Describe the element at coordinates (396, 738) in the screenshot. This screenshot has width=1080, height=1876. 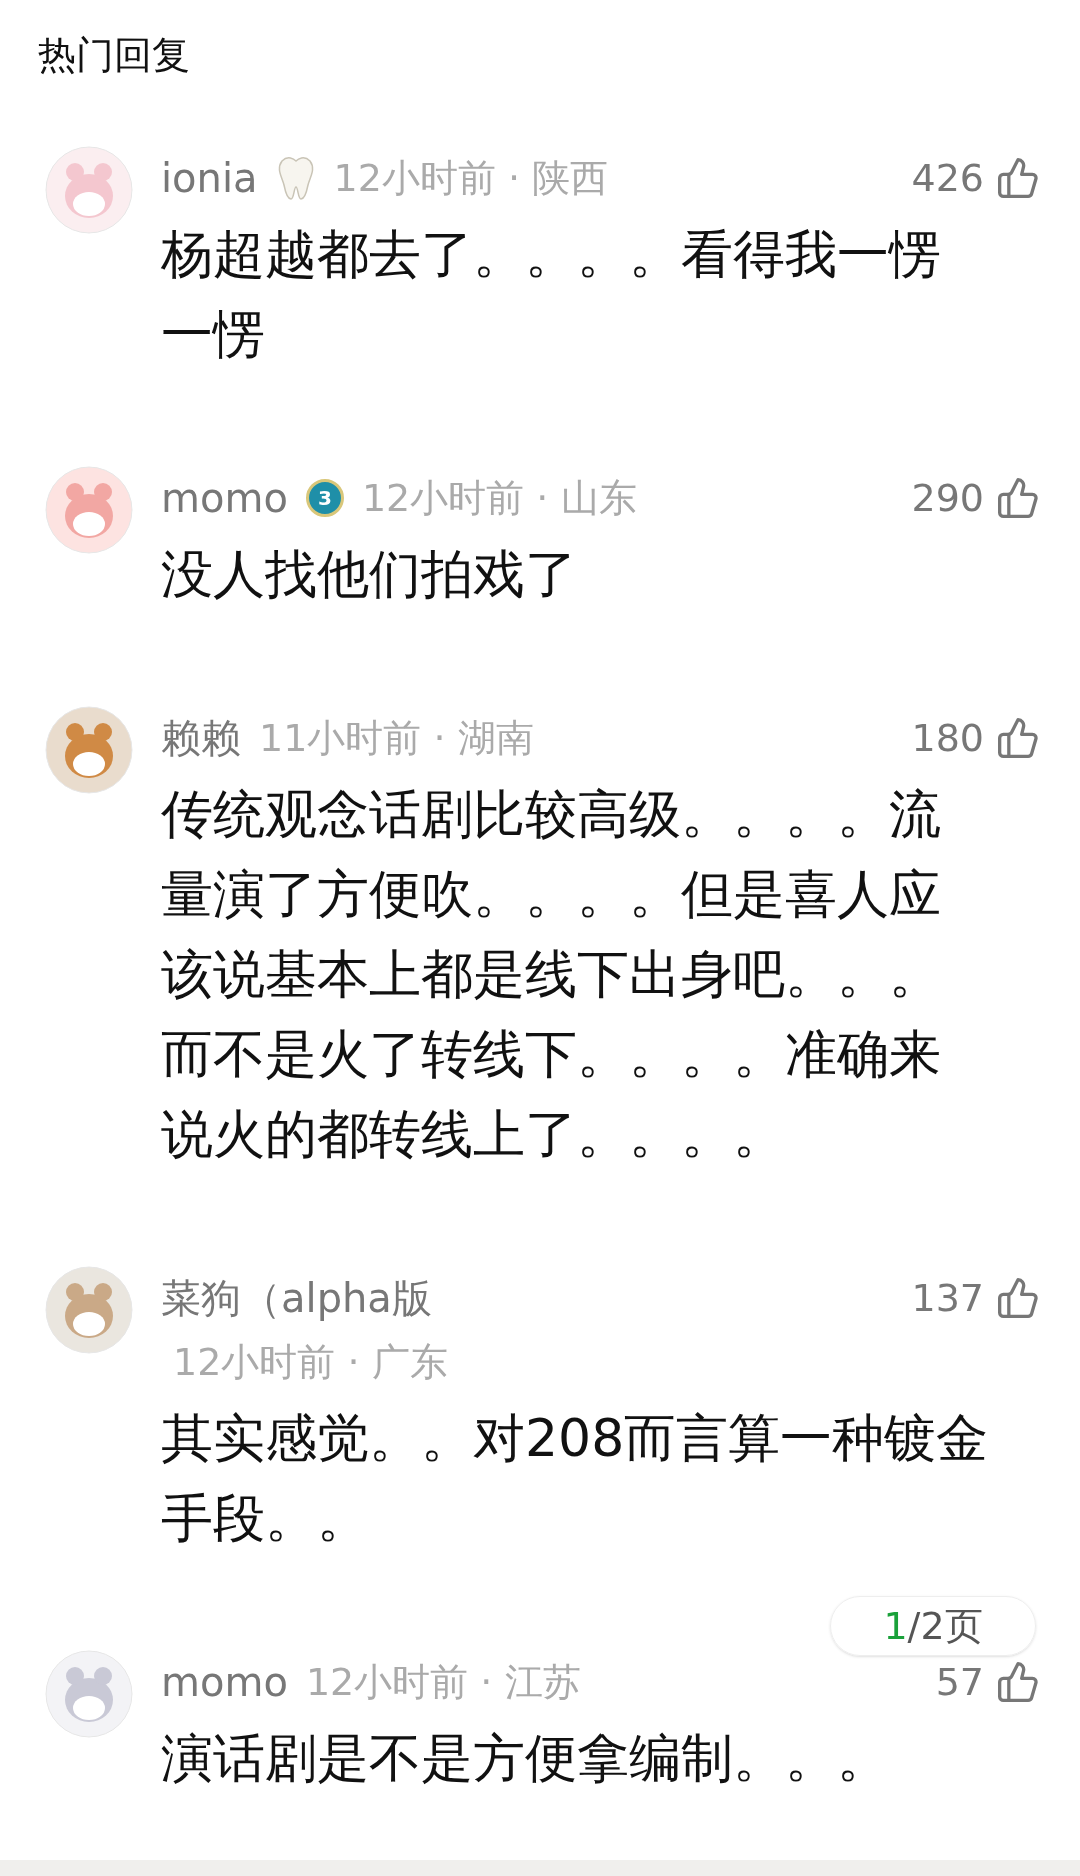
I see `time-location: 11小时前 · 湖南` at that location.